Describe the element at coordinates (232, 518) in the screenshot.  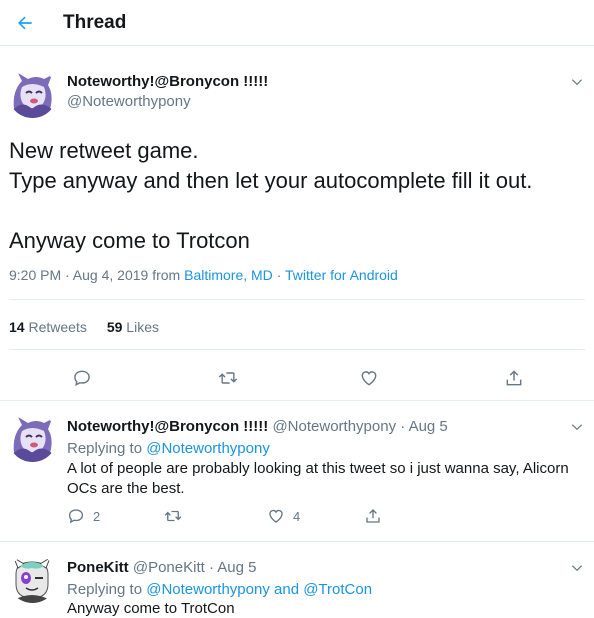
I see `tweet-actions: 2 4` at that location.